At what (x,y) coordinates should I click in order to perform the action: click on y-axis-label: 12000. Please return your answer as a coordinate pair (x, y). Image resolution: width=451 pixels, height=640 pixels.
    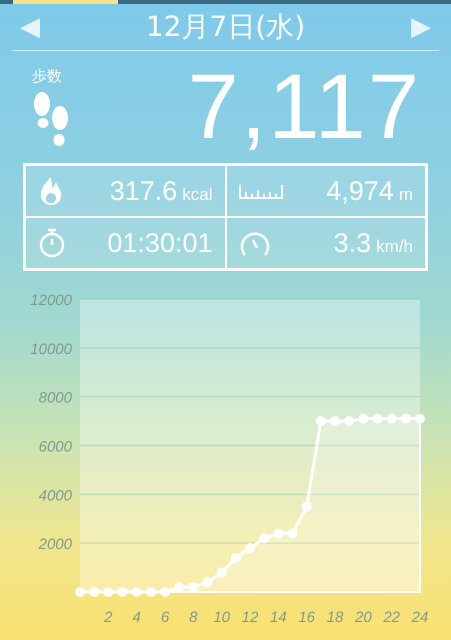
    Looking at the image, I should click on (51, 300).